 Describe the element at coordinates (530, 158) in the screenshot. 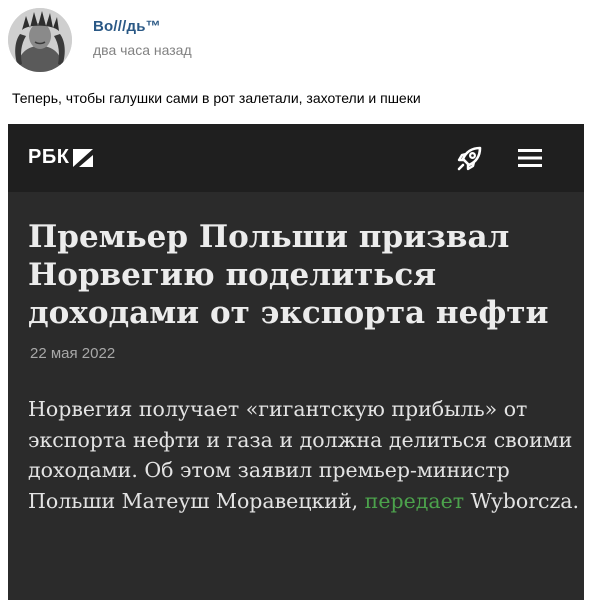

I see `hamburger-menu-icon` at that location.